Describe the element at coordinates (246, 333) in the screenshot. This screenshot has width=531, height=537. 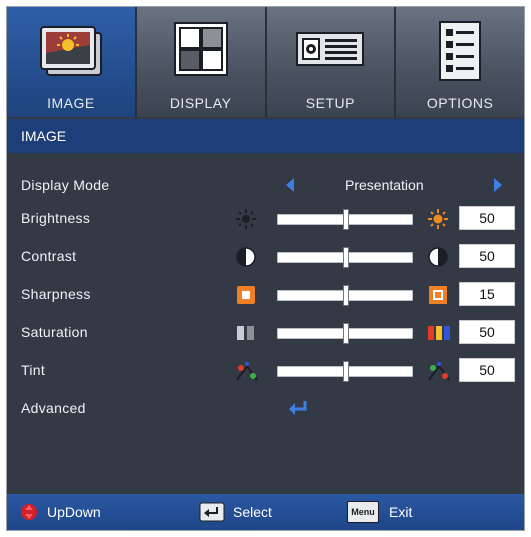
I see `saturation-low-icon` at that location.